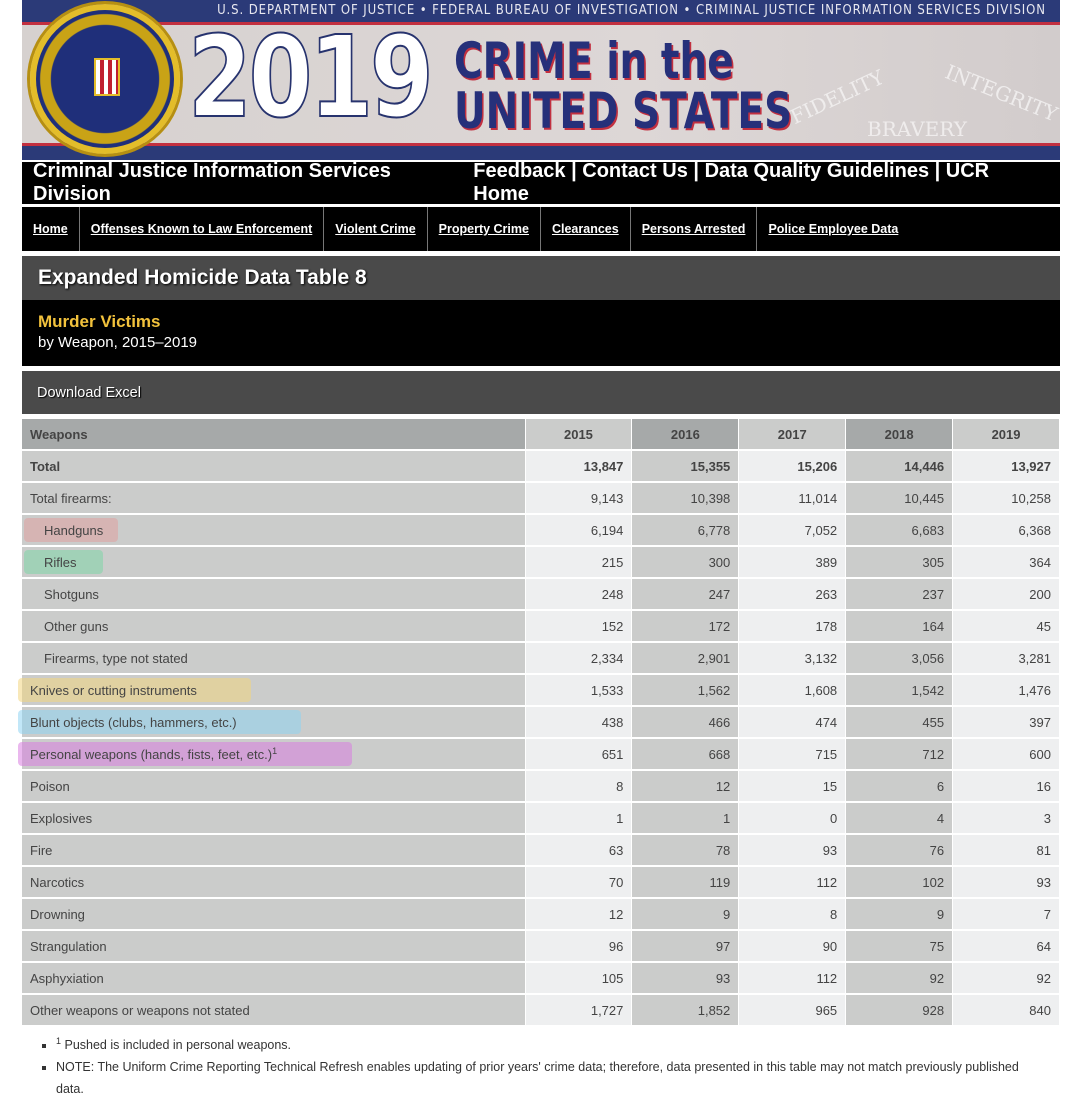 Image resolution: width=1080 pixels, height=1116 pixels. Describe the element at coordinates (579, 914) in the screenshot. I see `cell-2015: 12` at that location.